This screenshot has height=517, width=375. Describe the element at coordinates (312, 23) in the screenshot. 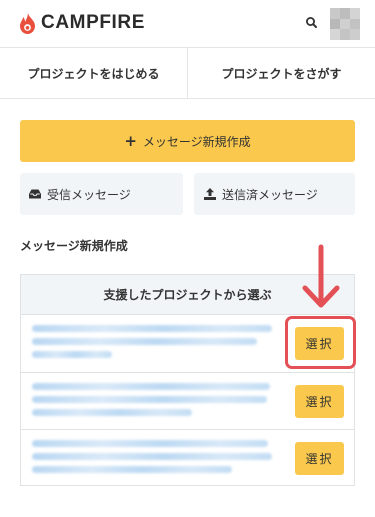

I see `search-icon` at that location.